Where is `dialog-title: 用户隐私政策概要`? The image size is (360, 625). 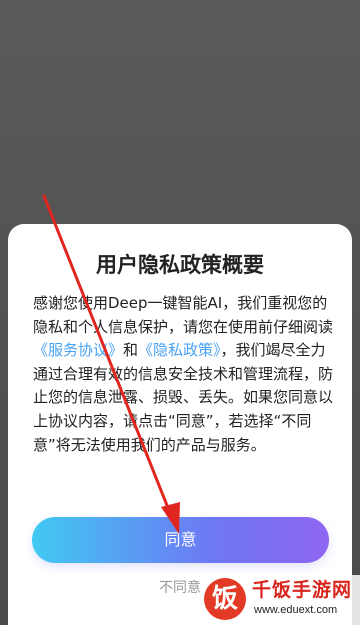 dialog-title: 用户隐私政策概要 is located at coordinates (180, 265).